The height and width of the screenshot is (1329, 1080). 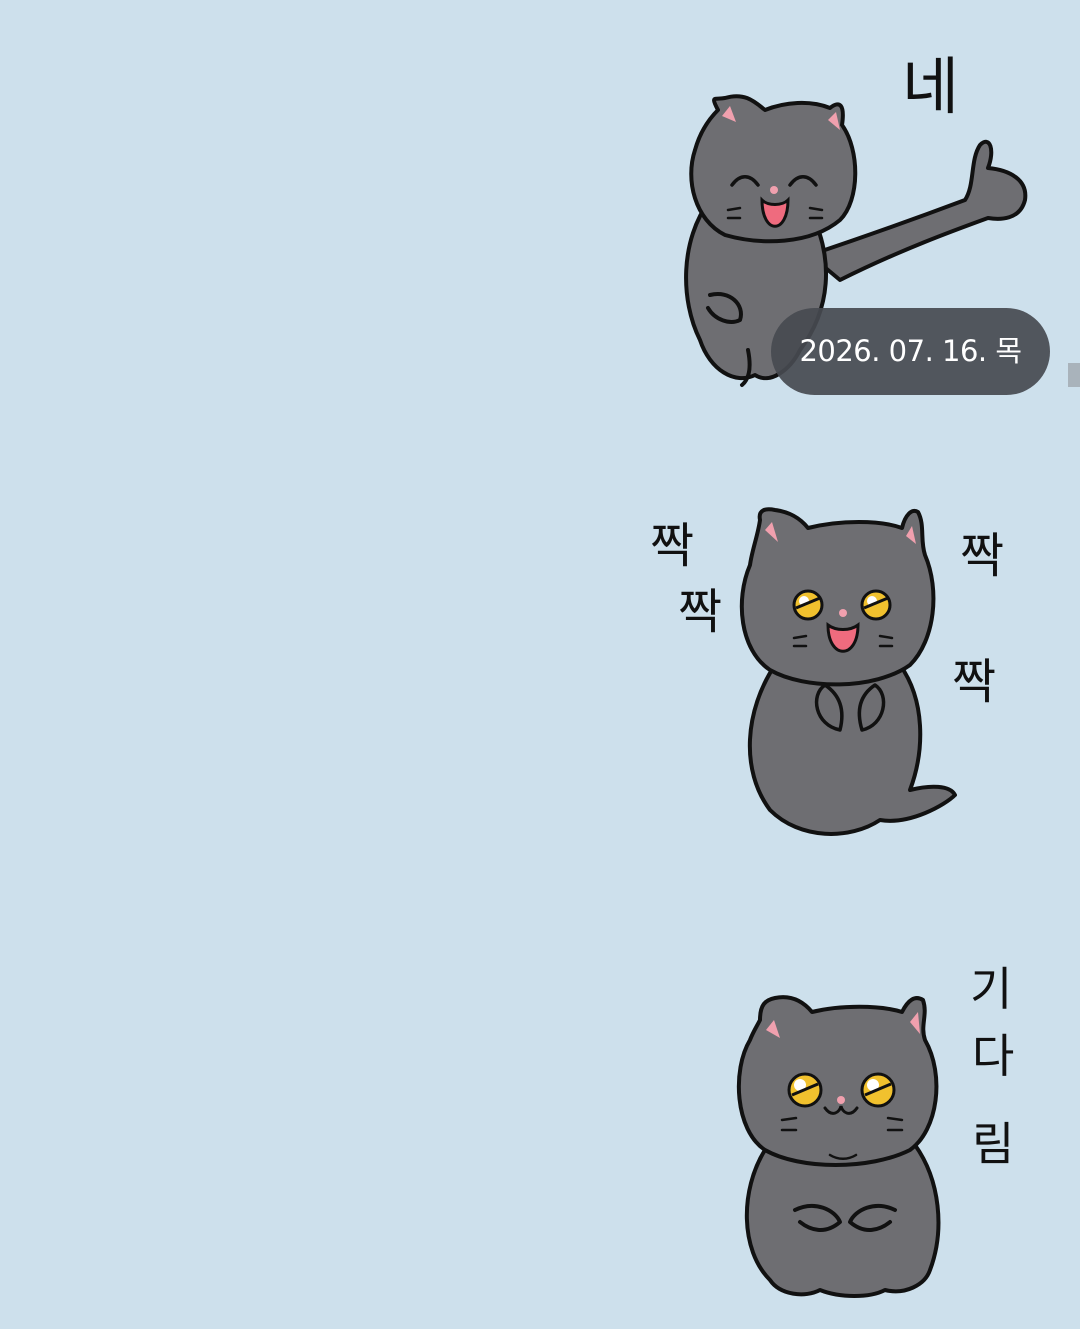 What do you see at coordinates (672, 546) in the screenshot?
I see `sticker-caption-jjak-1: 짝` at bounding box center [672, 546].